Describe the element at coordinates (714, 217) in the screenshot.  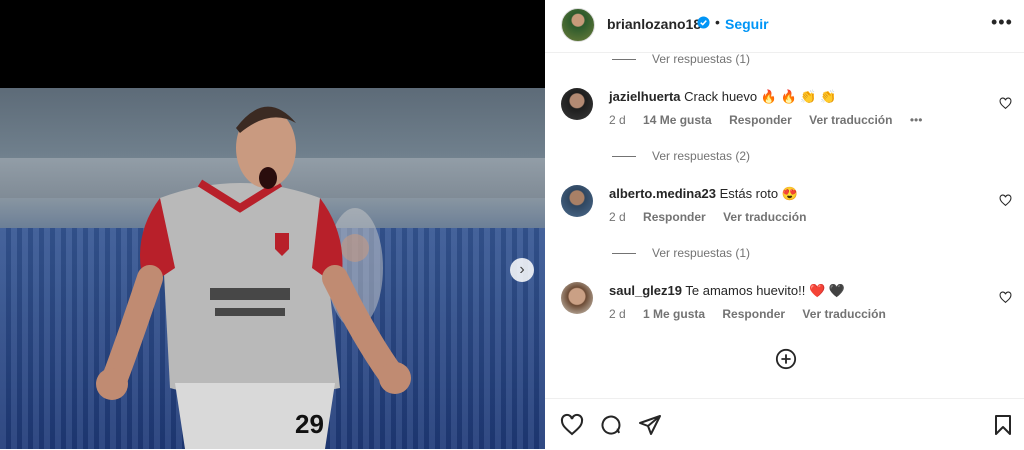
I see `comment-meta: 2 d Responder Ver traducción` at that location.